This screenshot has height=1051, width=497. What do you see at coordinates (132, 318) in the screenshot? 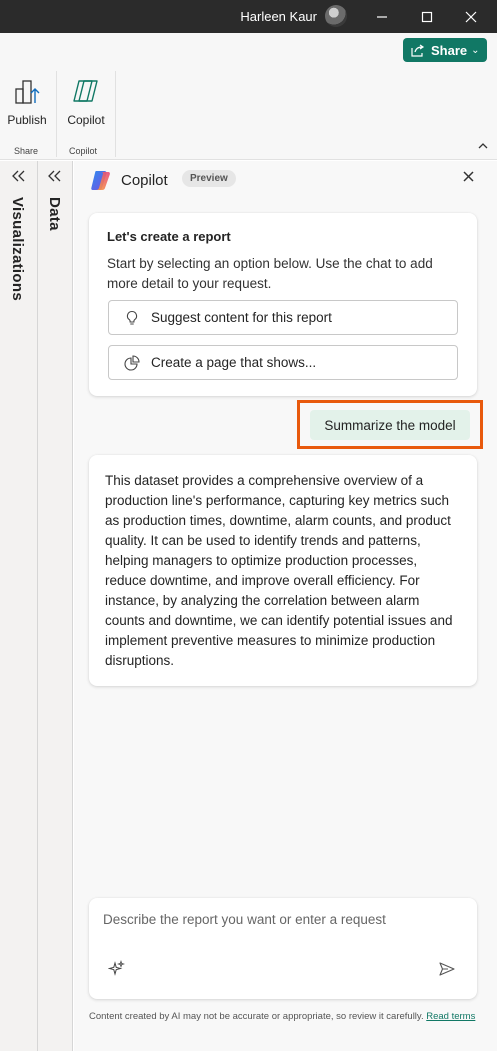
I see `lightbulb-icon` at bounding box center [132, 318].